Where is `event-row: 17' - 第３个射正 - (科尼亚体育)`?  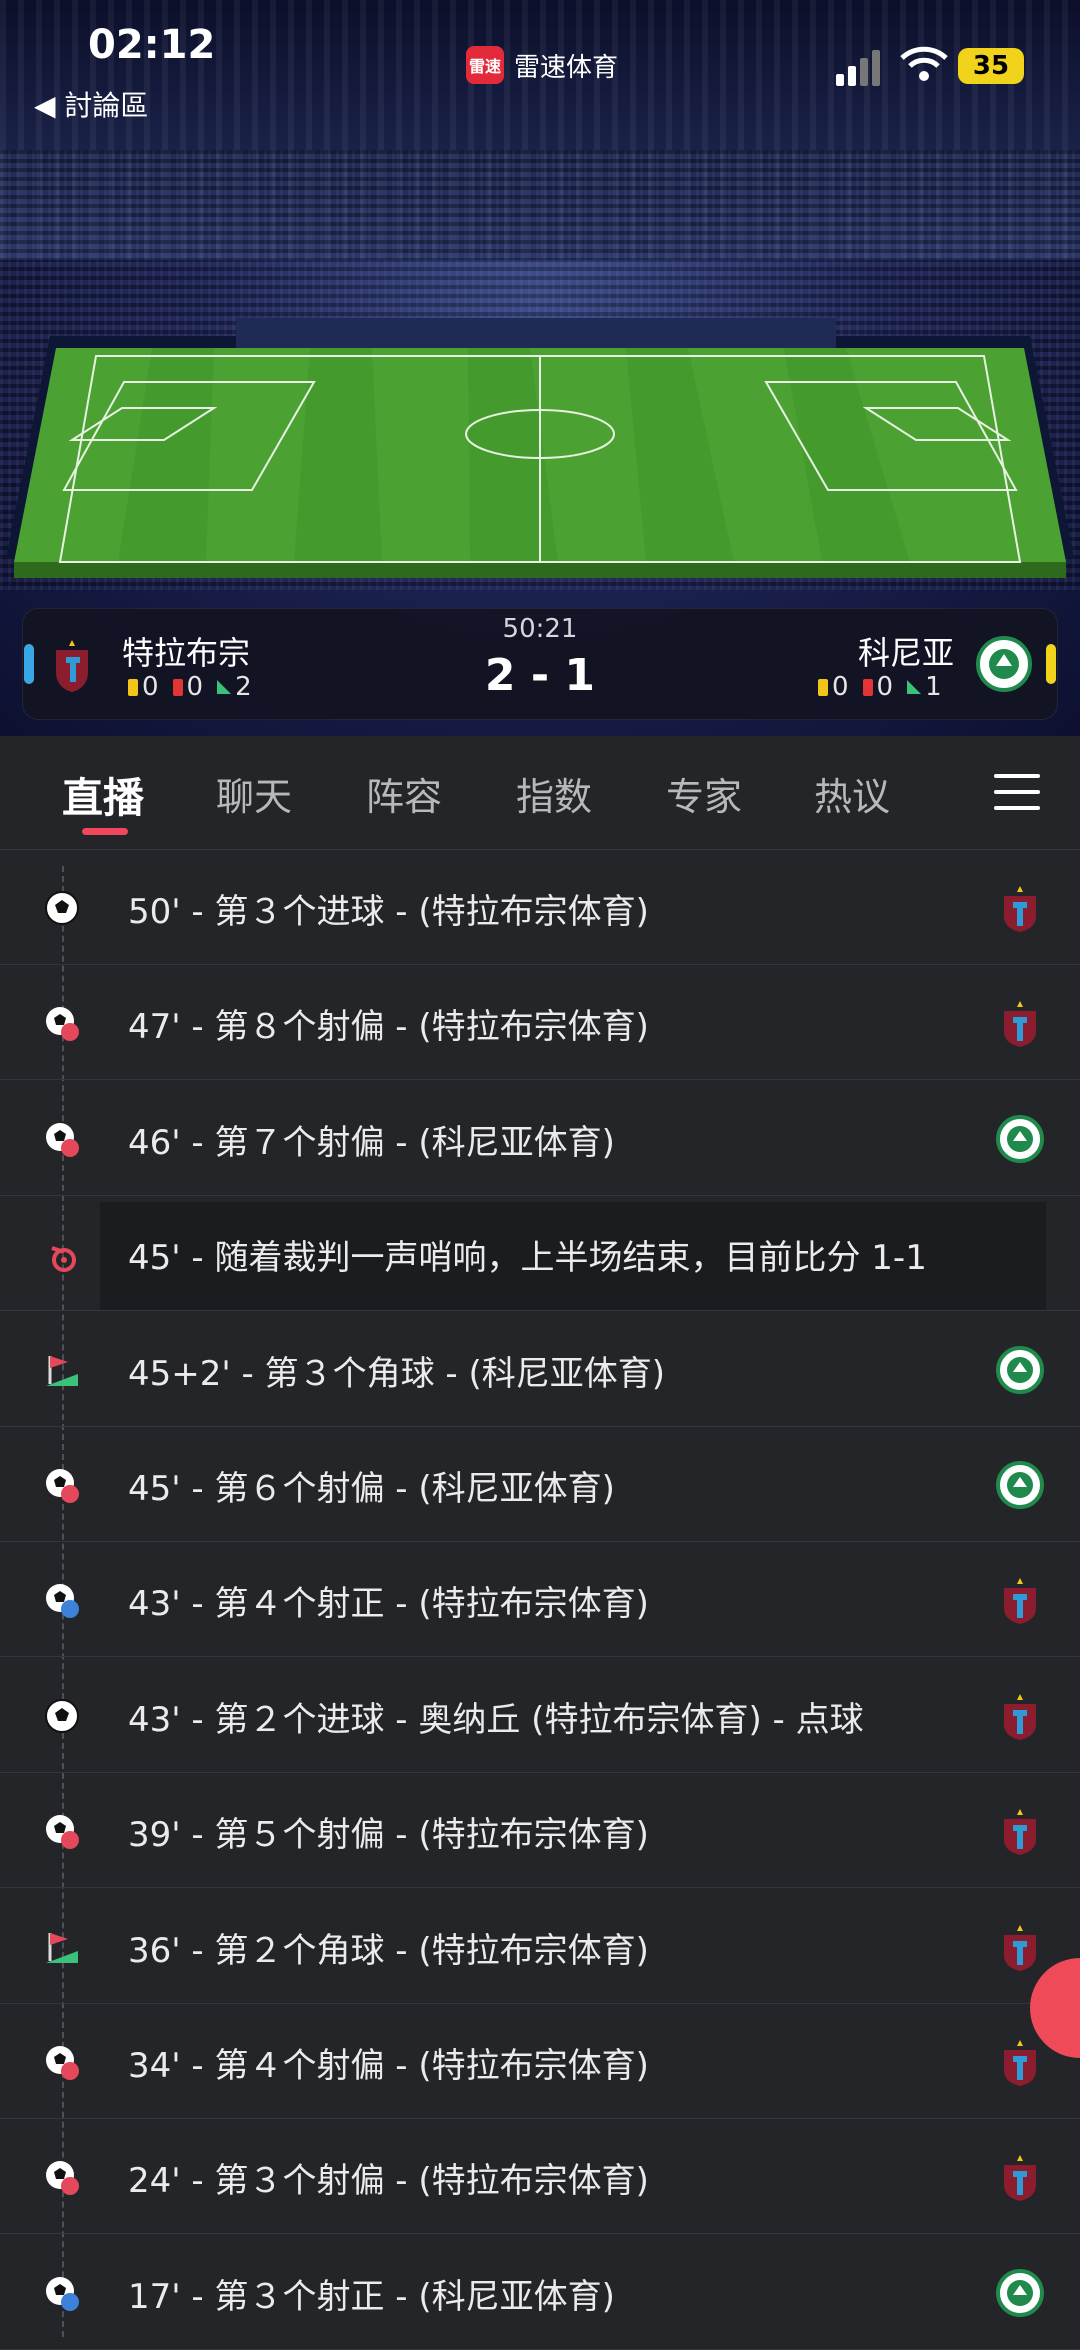
event-row: 17' - 第３个射正 - (科尼亚体育) is located at coordinates (540, 2292).